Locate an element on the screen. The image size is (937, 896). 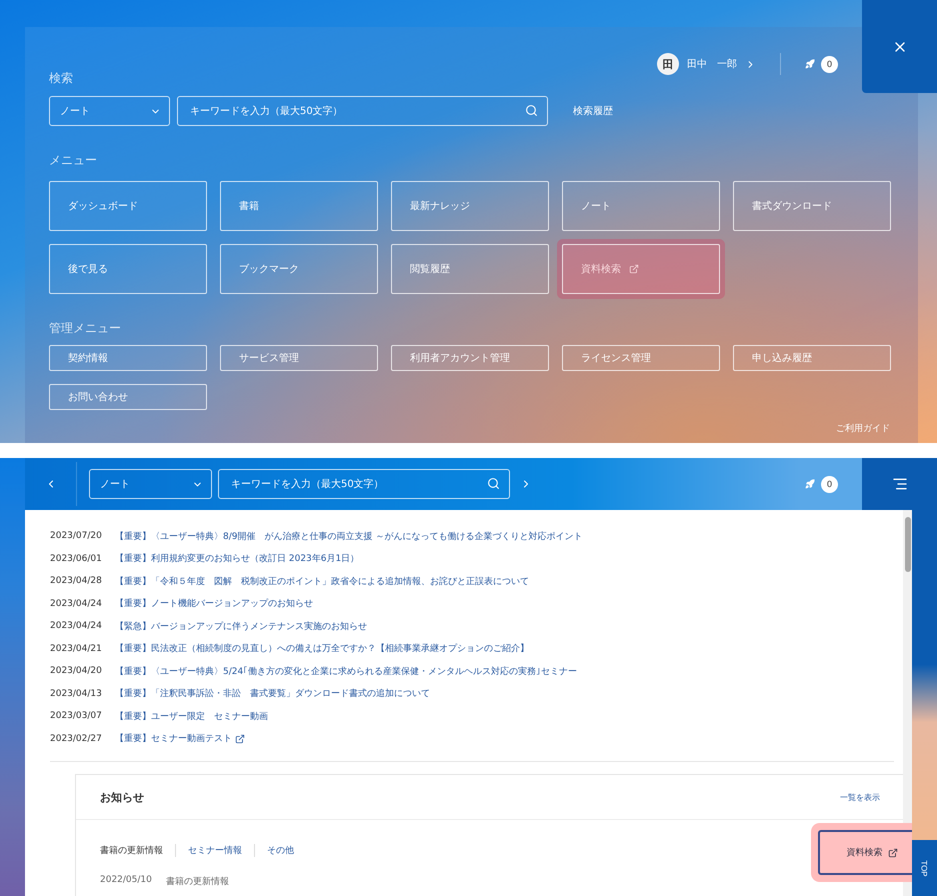
menu-button: 書籍 is located at coordinates (299, 206).